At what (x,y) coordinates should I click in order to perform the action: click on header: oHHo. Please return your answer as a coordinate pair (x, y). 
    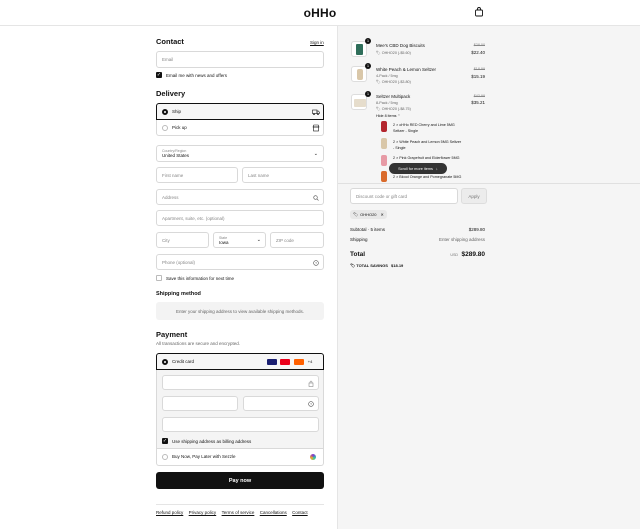
    Looking at the image, I should click on (320, 13).